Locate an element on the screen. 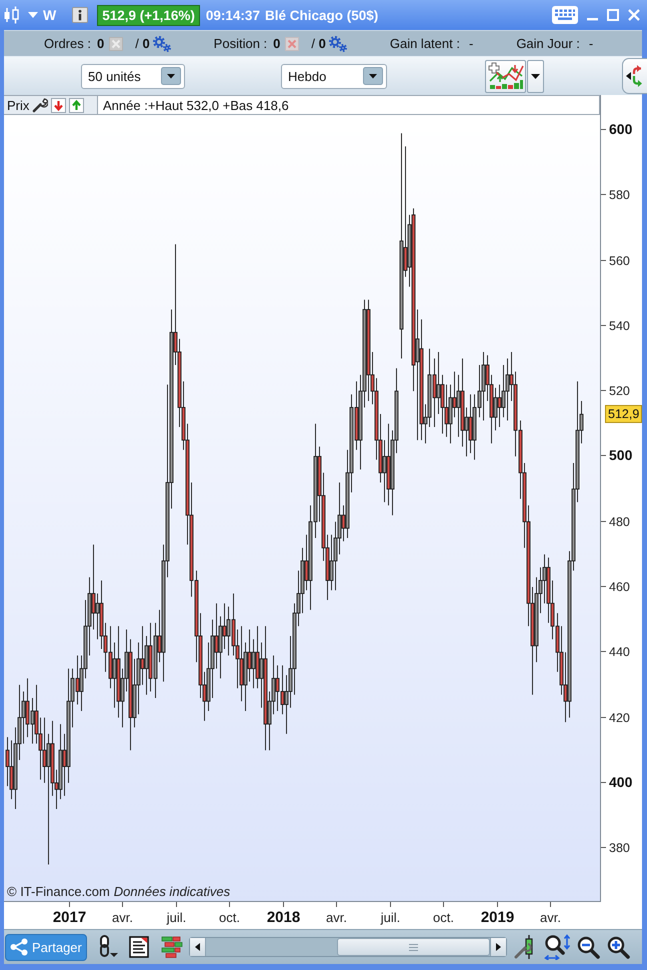 This screenshot has height=970, width=647. info-icon is located at coordinates (80, 15).